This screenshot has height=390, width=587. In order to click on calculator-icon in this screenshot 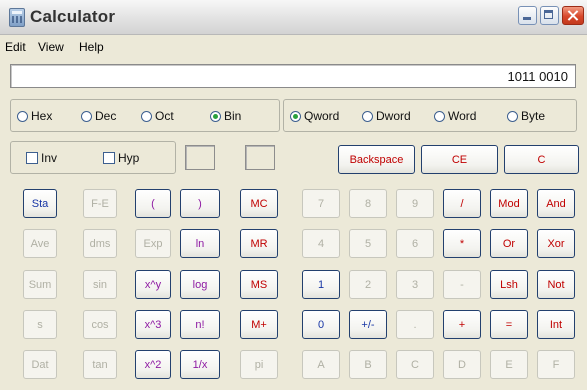, I will do `click(17, 17)`.